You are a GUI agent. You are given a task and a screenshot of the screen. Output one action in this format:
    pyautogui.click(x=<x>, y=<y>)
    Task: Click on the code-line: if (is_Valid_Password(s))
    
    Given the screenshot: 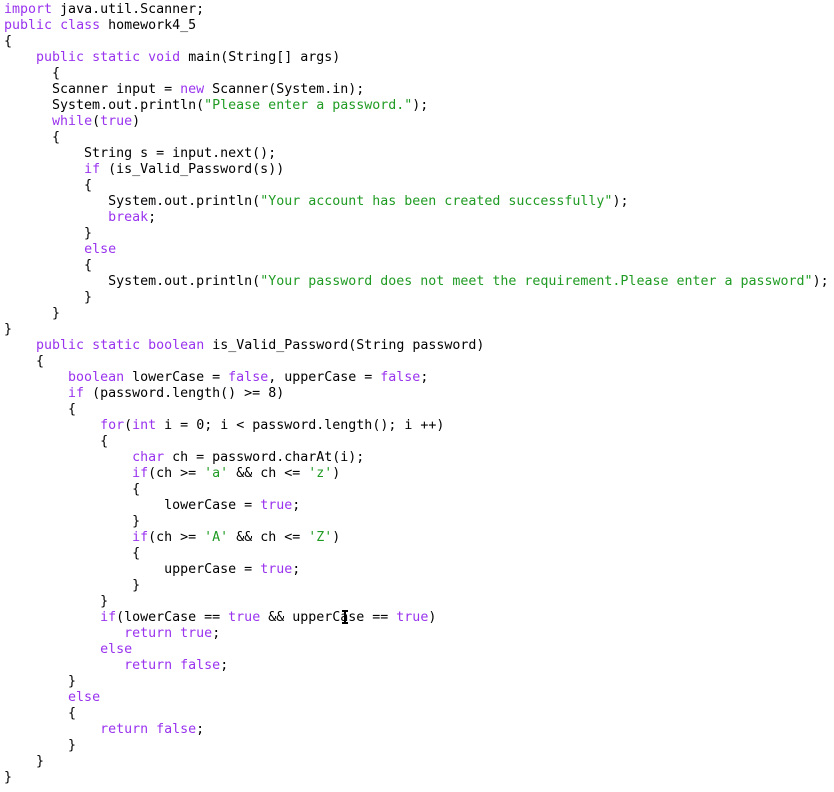 What is the action you would take?
    pyautogui.click(x=416, y=170)
    